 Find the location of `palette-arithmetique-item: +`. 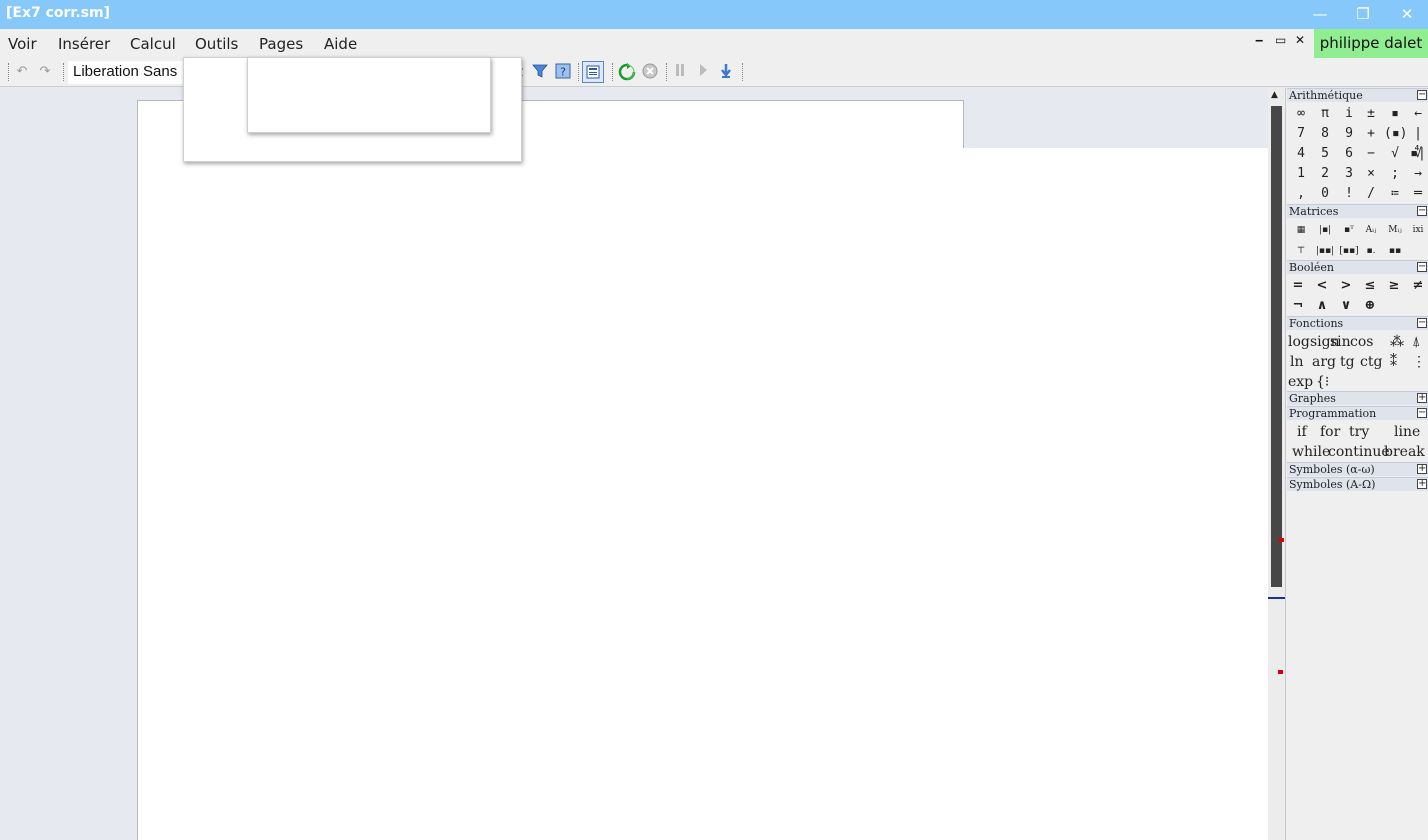

palette-arithmetique-item: + is located at coordinates (1371, 134).